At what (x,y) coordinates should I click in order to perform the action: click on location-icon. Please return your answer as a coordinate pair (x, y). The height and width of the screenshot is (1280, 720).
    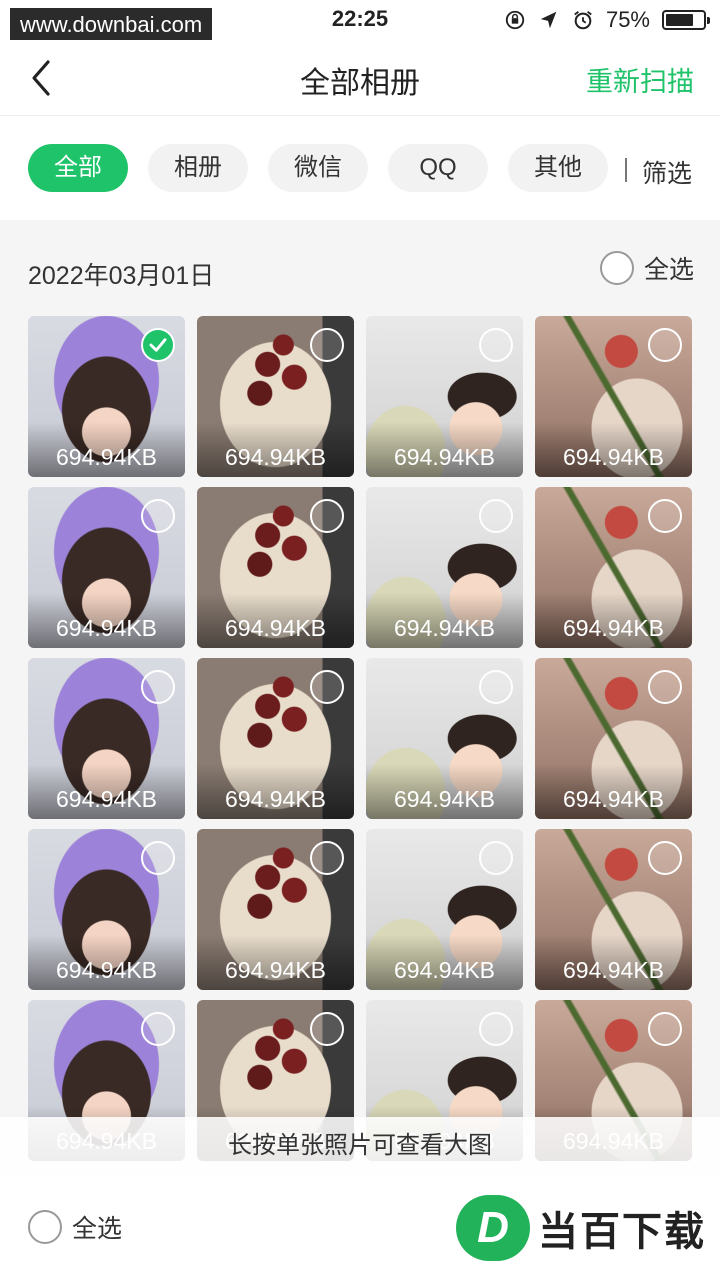
    Looking at the image, I should click on (548, 20).